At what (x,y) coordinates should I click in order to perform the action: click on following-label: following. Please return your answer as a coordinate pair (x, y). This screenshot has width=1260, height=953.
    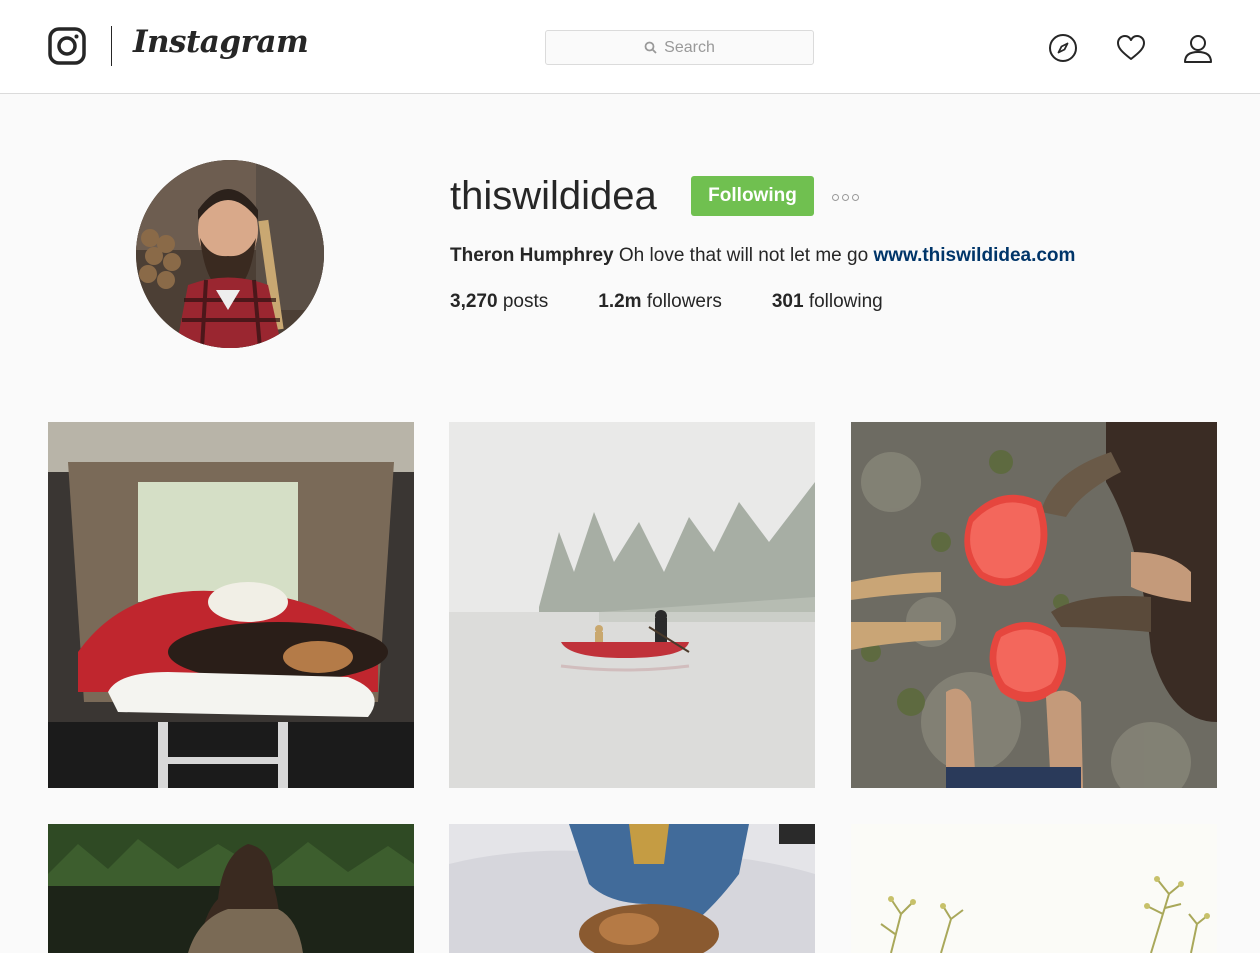
    Looking at the image, I should click on (845, 301).